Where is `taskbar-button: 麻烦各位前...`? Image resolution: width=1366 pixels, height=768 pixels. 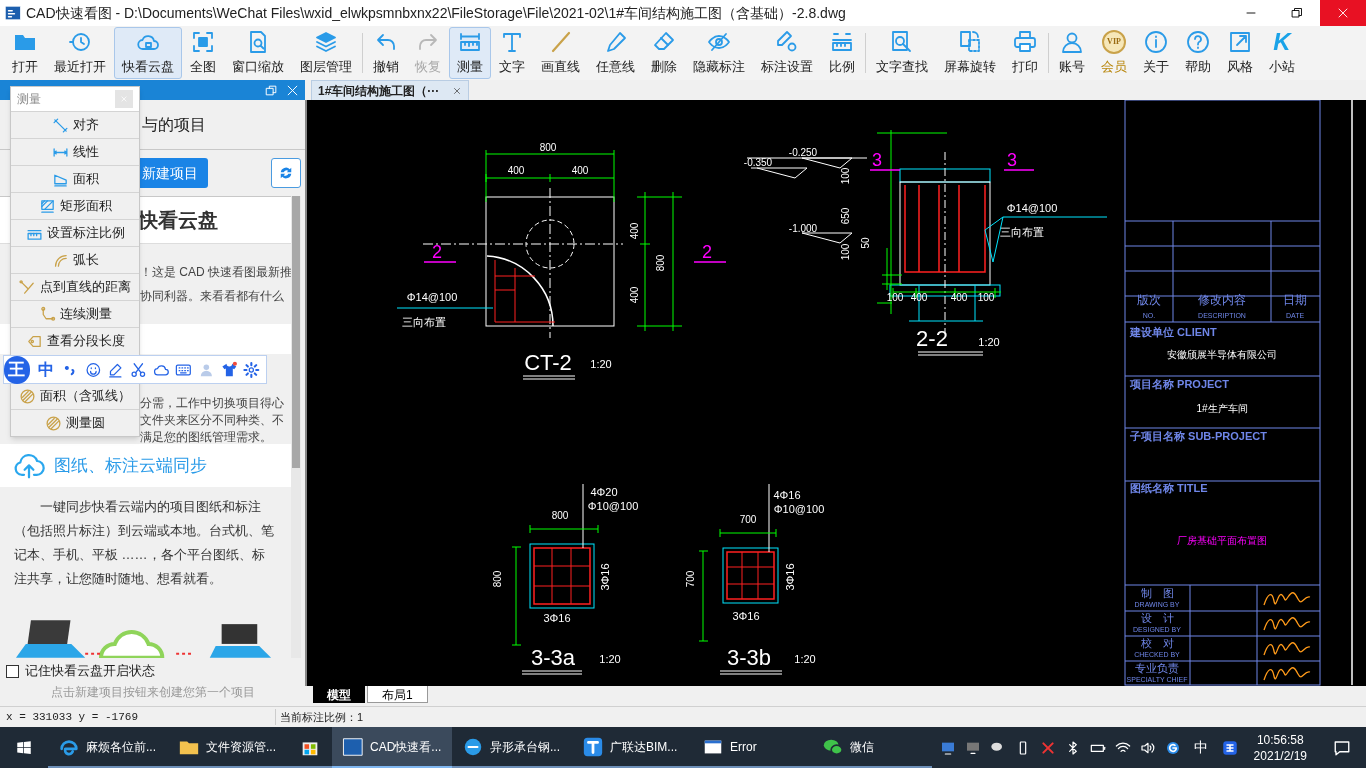
taskbar-button: 麻烦各位前... is located at coordinates (108, 747).